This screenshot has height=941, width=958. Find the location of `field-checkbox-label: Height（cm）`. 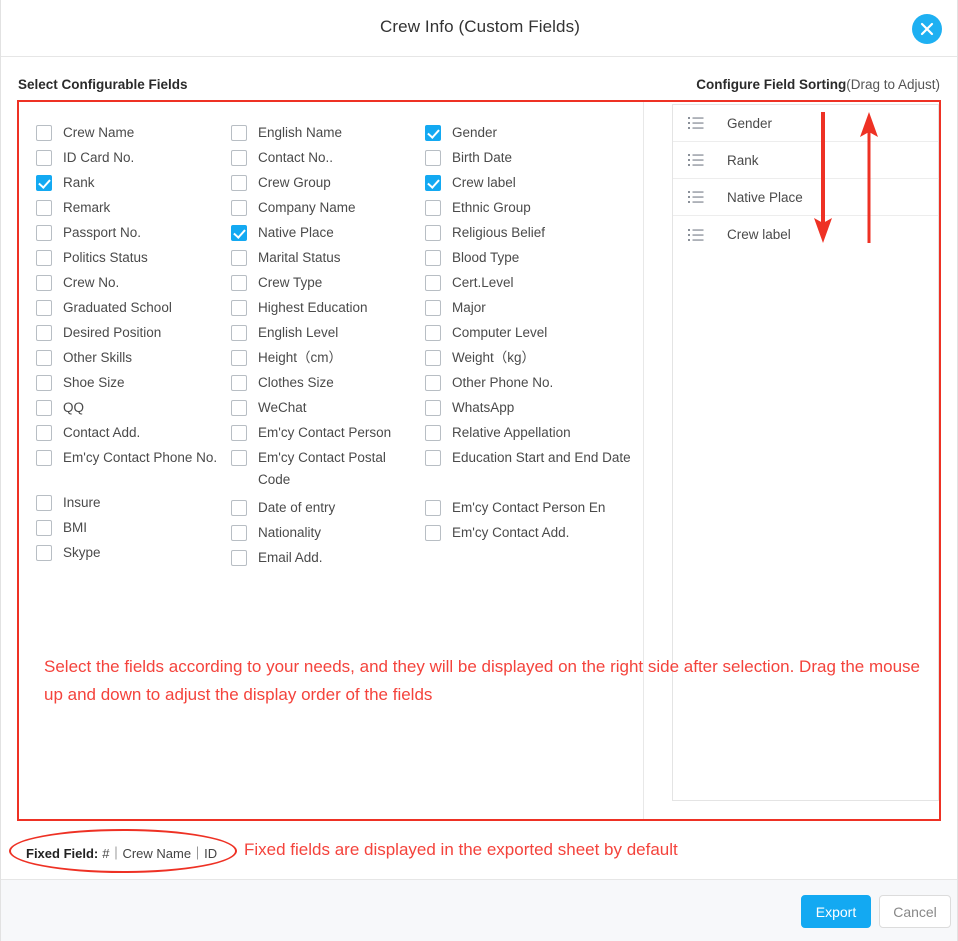

field-checkbox-label: Height（cm） is located at coordinates (300, 358).